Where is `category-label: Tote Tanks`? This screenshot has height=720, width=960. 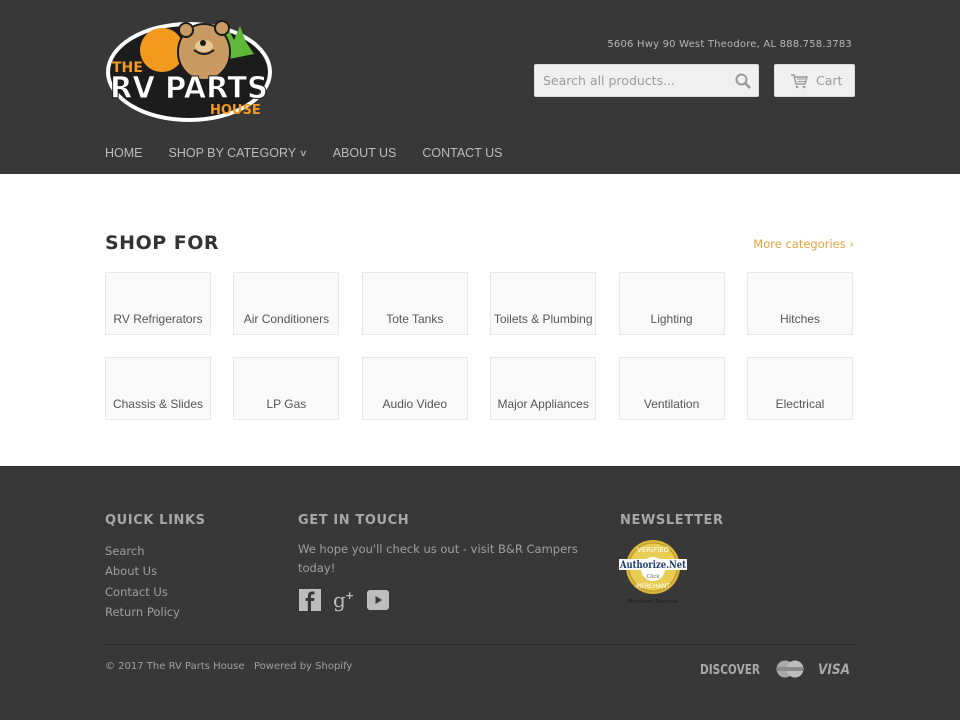 category-label: Tote Tanks is located at coordinates (415, 319).